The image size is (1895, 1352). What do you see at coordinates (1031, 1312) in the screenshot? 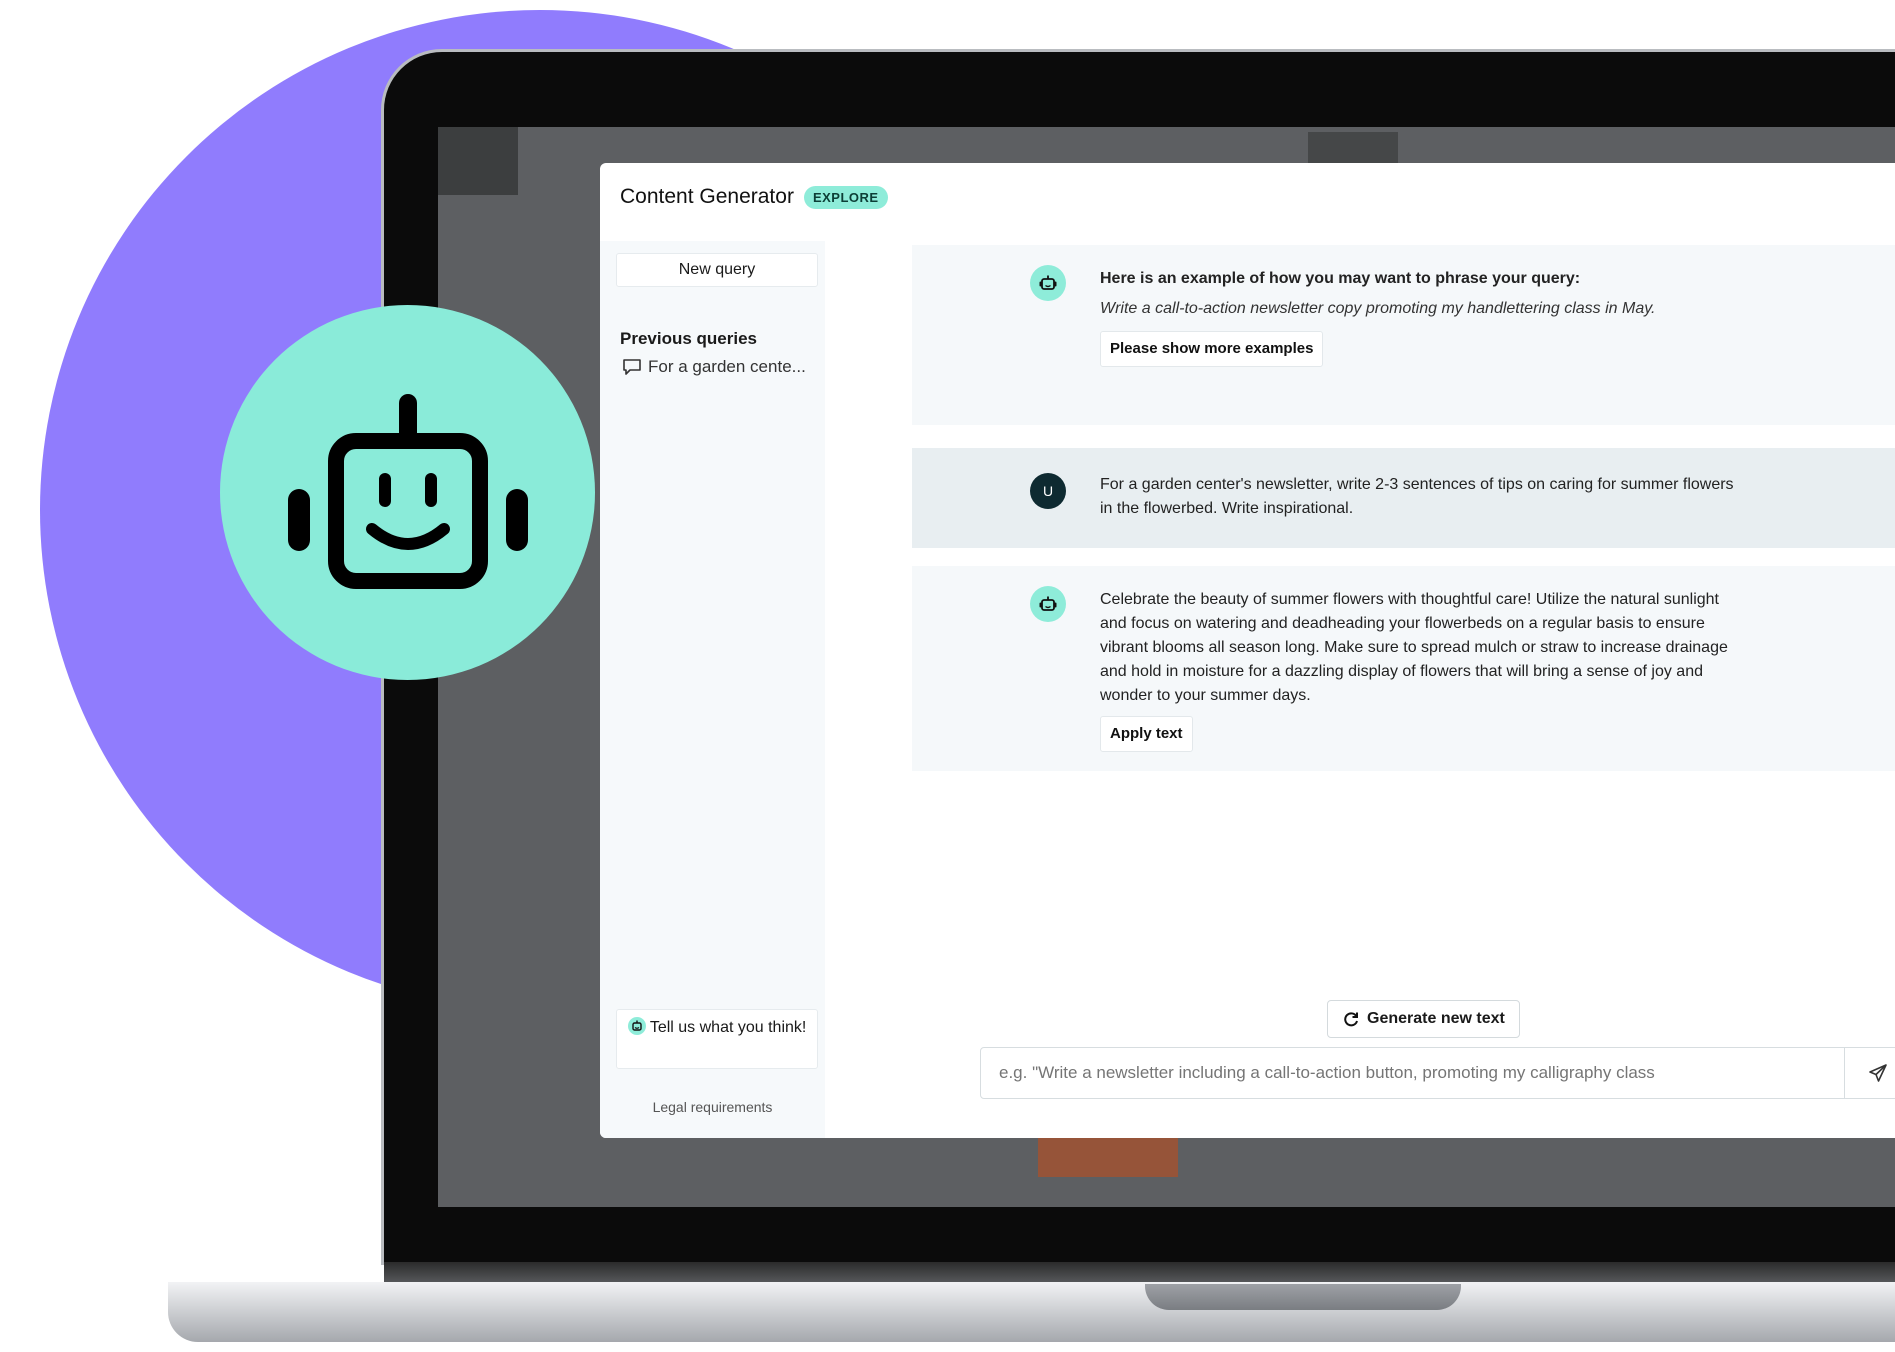
I see `laptop-base` at bounding box center [1031, 1312].